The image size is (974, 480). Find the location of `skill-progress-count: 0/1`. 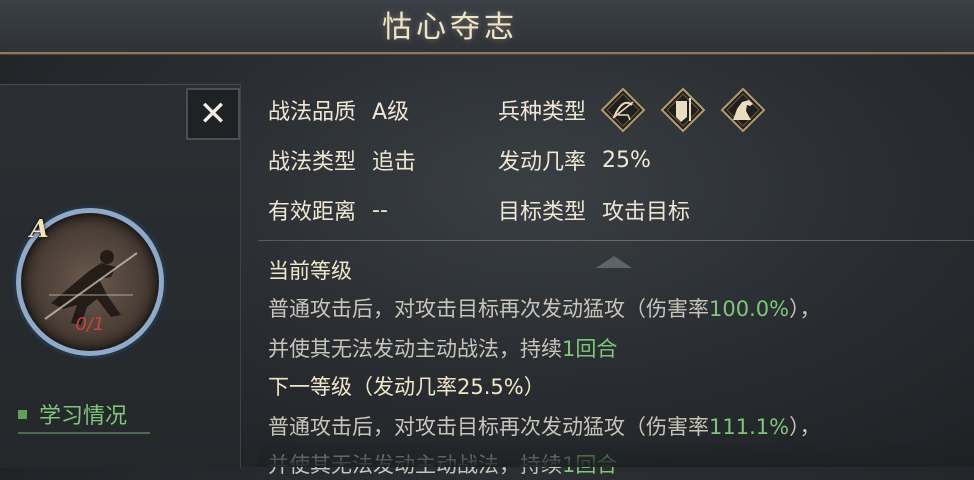

skill-progress-count: 0/1 is located at coordinates (90, 324).